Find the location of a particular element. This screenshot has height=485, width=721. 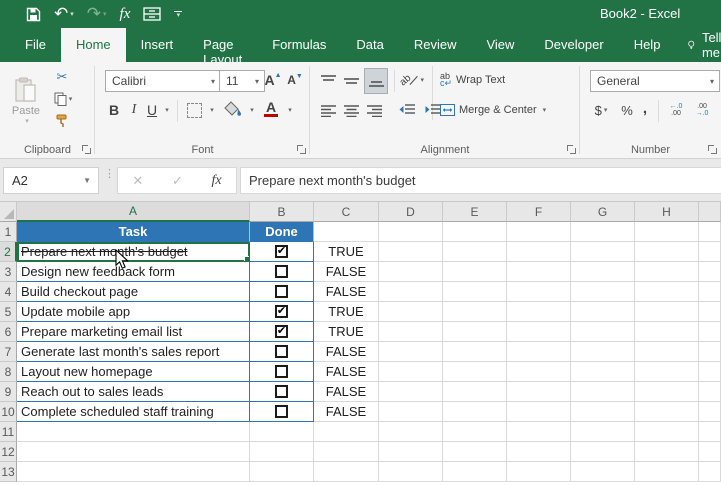

formula-input: Prepare next month's budget is located at coordinates (480, 180).